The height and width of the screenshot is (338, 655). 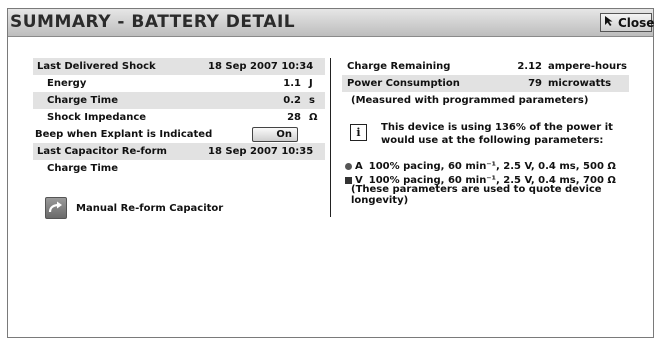 What do you see at coordinates (150, 208) in the screenshot?
I see `manual-reform-label: Manual Re-form Capacitor` at bounding box center [150, 208].